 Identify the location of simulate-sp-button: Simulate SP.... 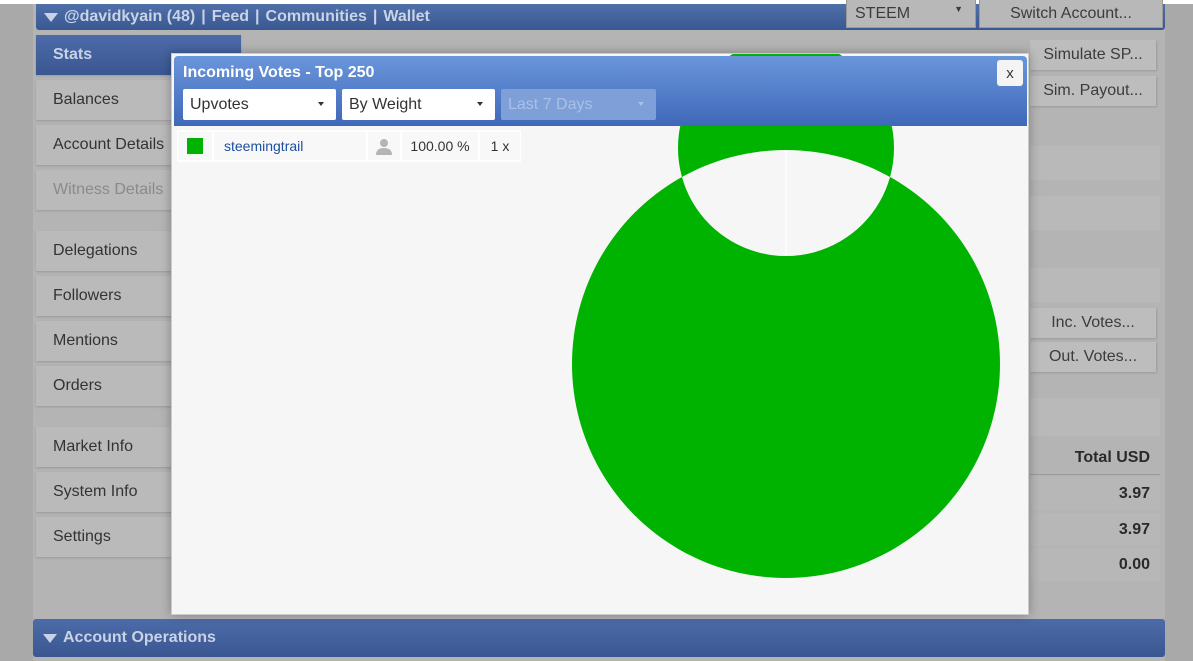
(1093, 55).